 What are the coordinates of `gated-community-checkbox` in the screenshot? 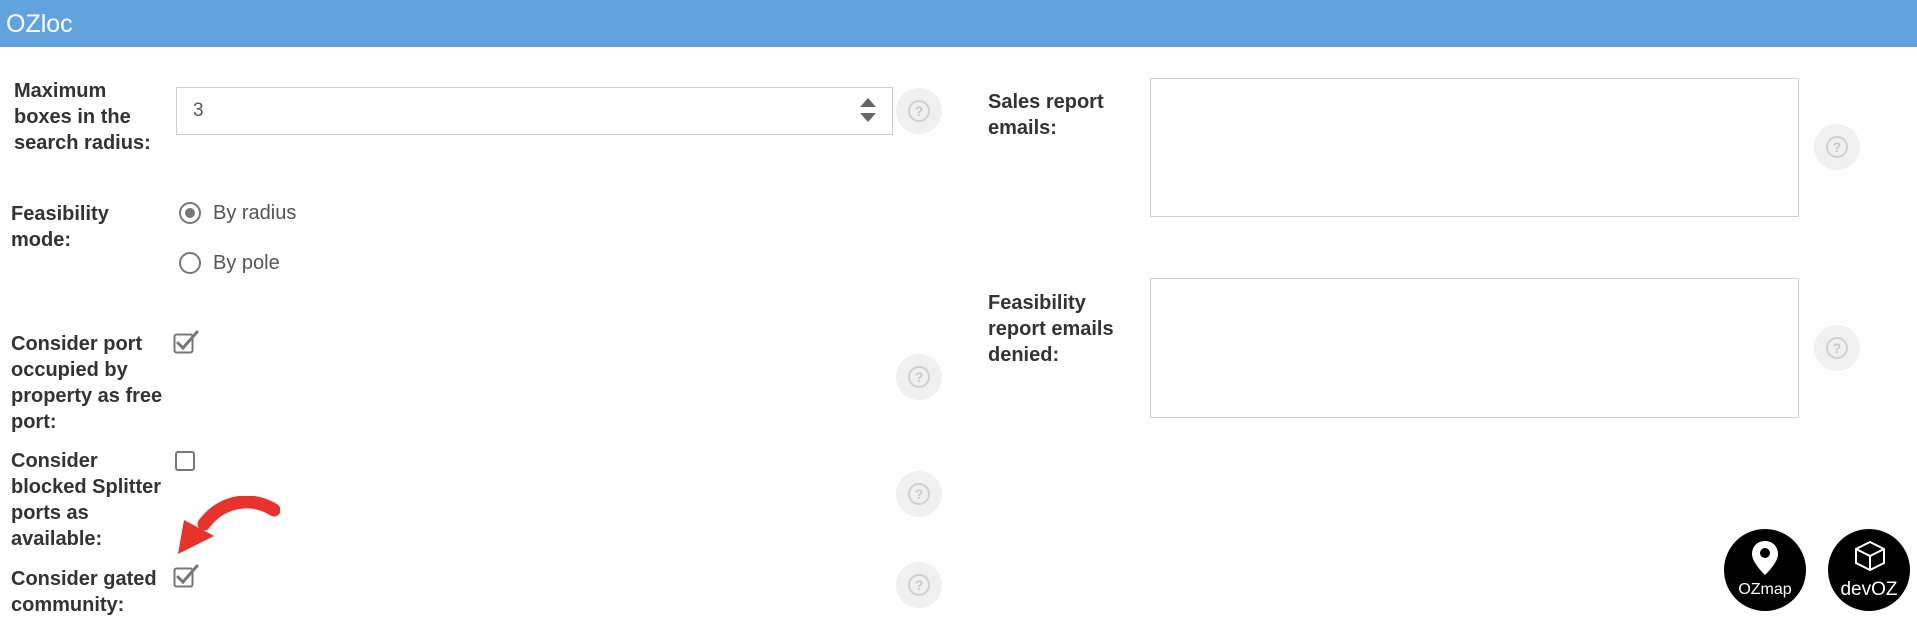 It's located at (186, 576).